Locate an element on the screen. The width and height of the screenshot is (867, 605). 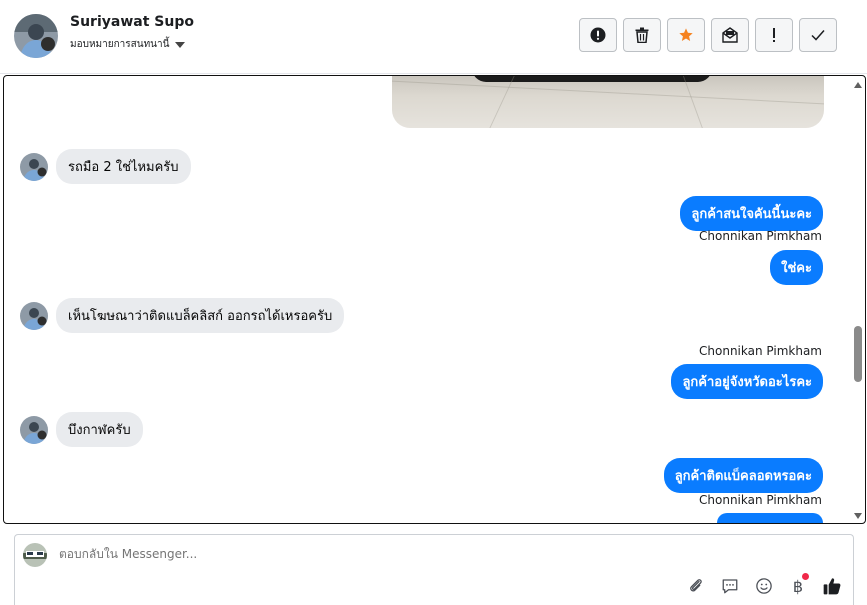
assign-label: มอบหมายการสนทนานี้ is located at coordinates (120, 44).